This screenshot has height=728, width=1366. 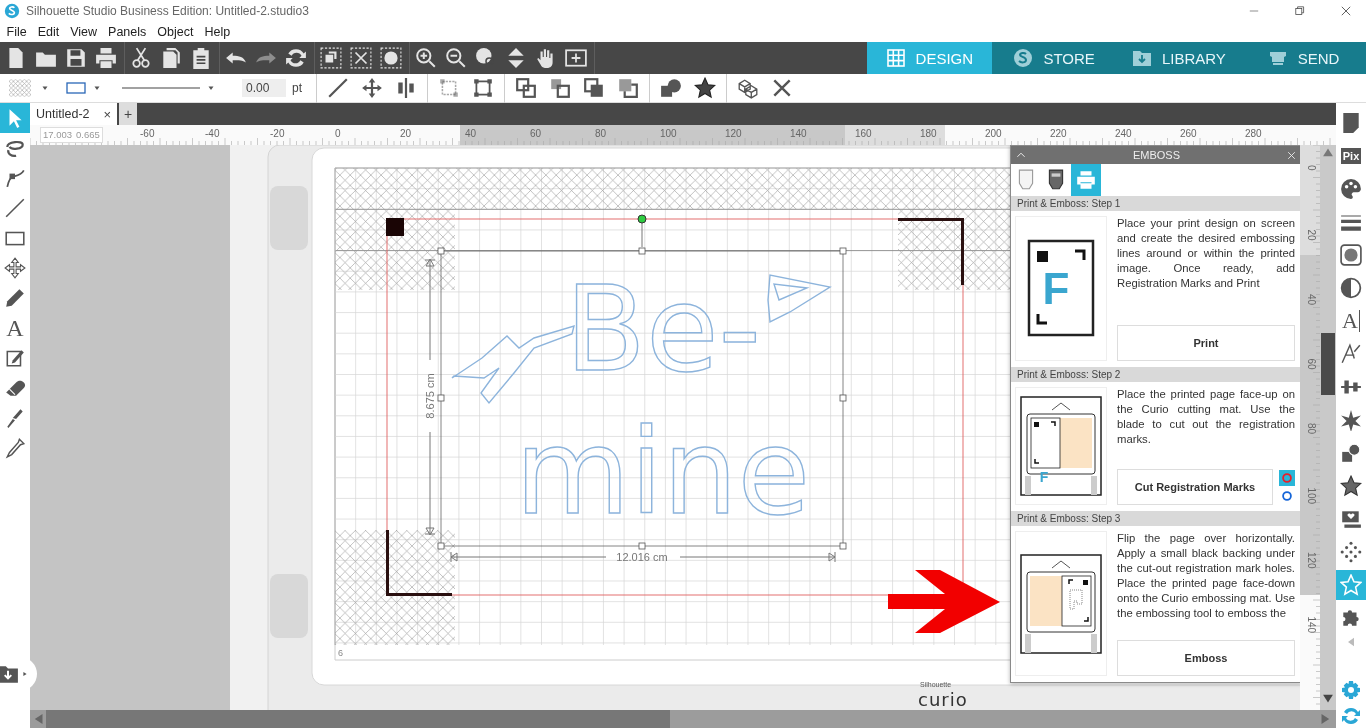 What do you see at coordinates (671, 88) in the screenshot?
I see `shape-icon` at bounding box center [671, 88].